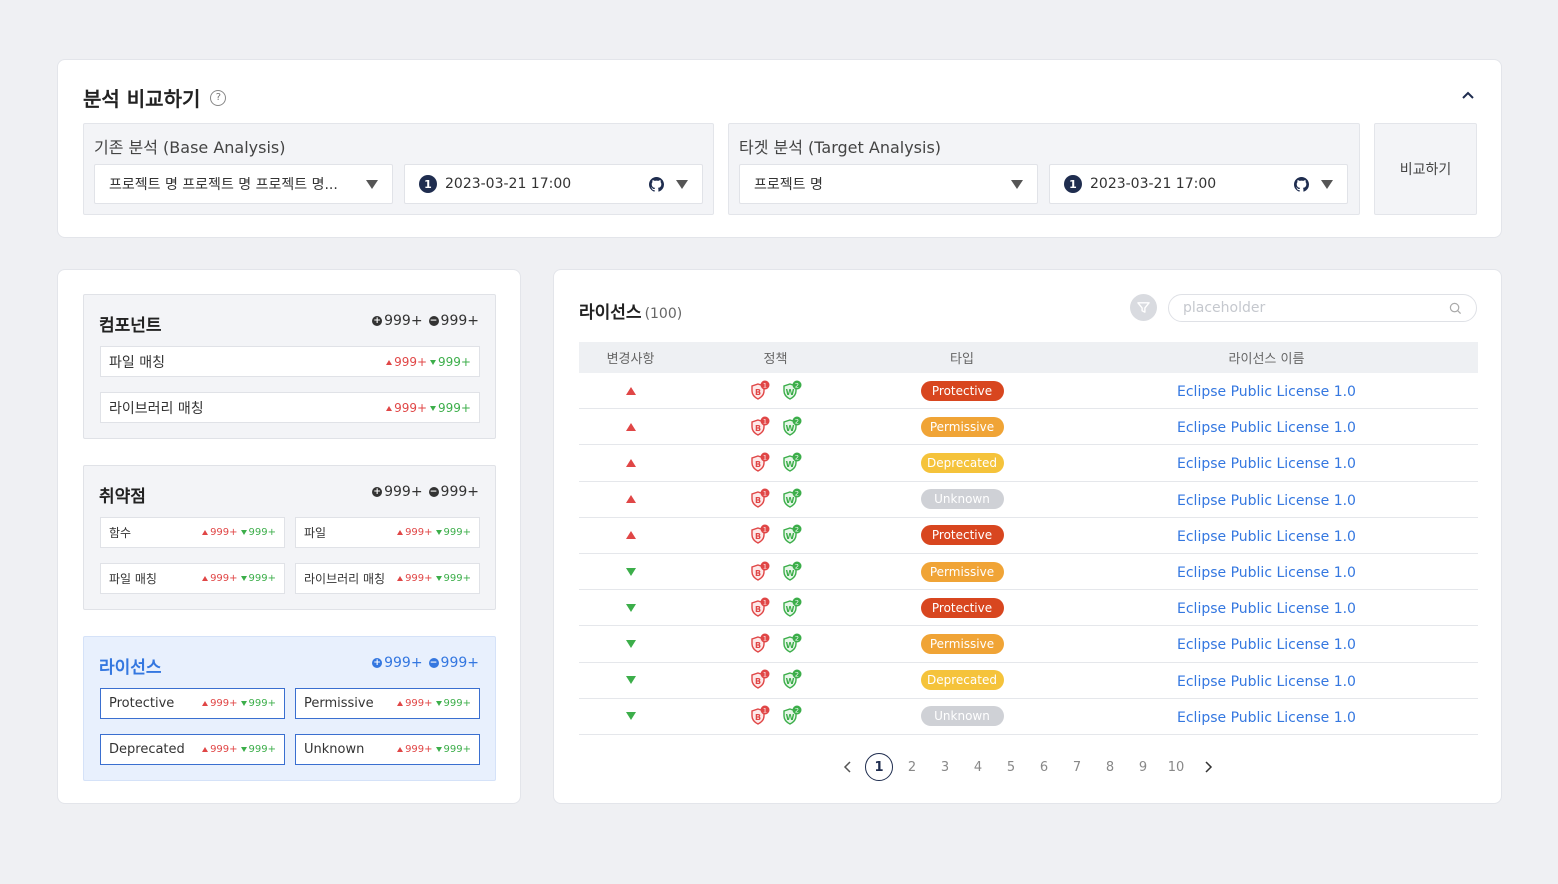 This screenshot has width=1558, height=884. Describe the element at coordinates (848, 767) in the screenshot. I see `prev-page-button` at that location.